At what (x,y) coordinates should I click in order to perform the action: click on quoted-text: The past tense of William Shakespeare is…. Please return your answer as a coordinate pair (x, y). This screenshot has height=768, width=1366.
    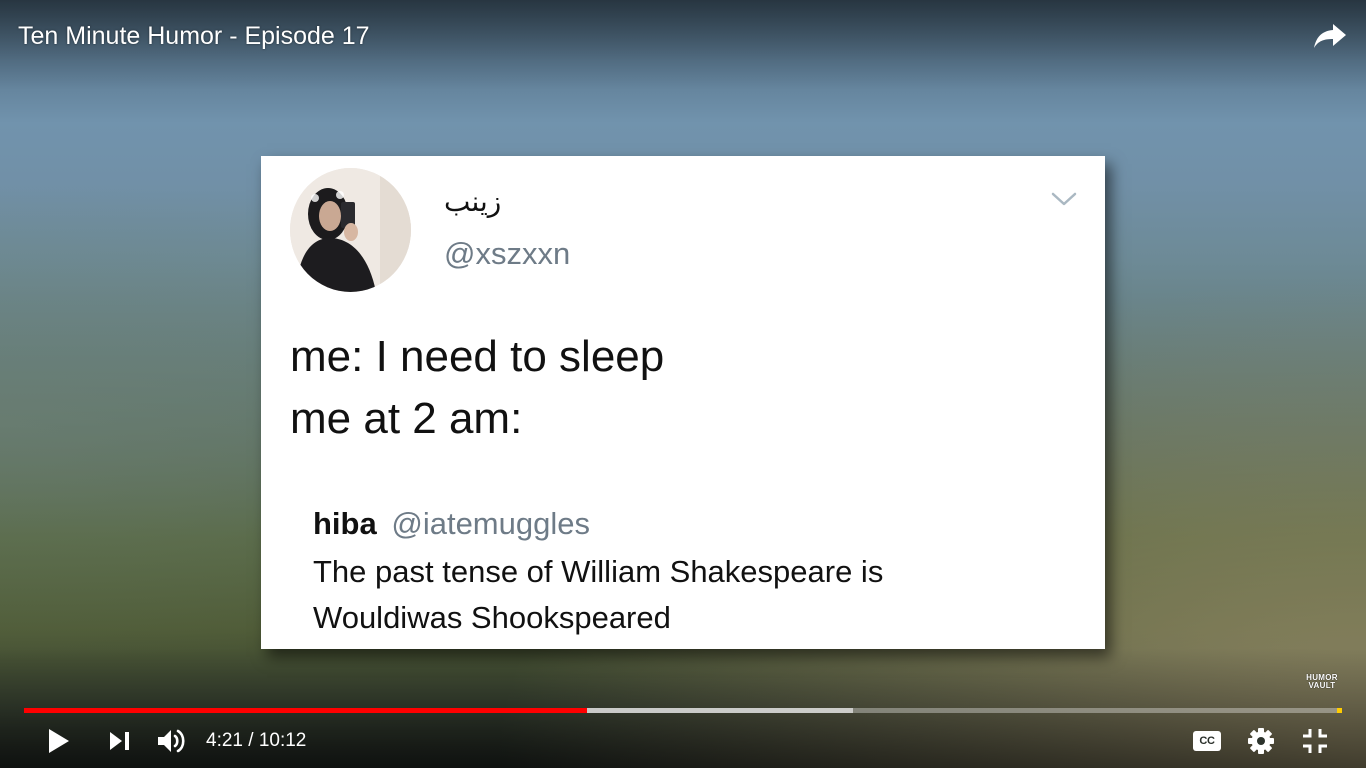
    Looking at the image, I should click on (693, 595).